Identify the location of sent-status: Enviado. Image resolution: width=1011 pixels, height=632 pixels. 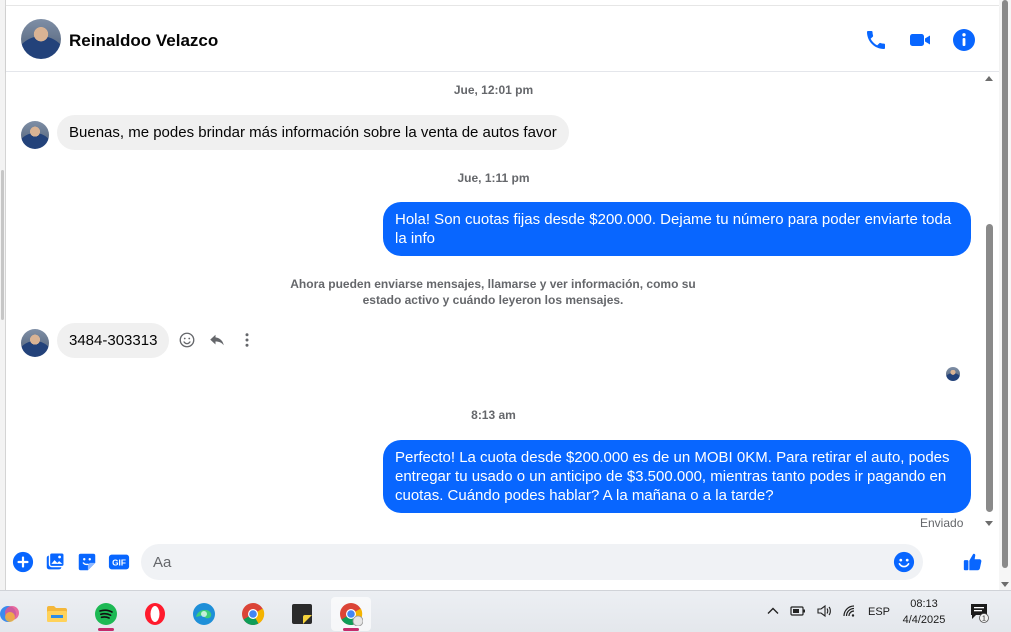
(942, 523).